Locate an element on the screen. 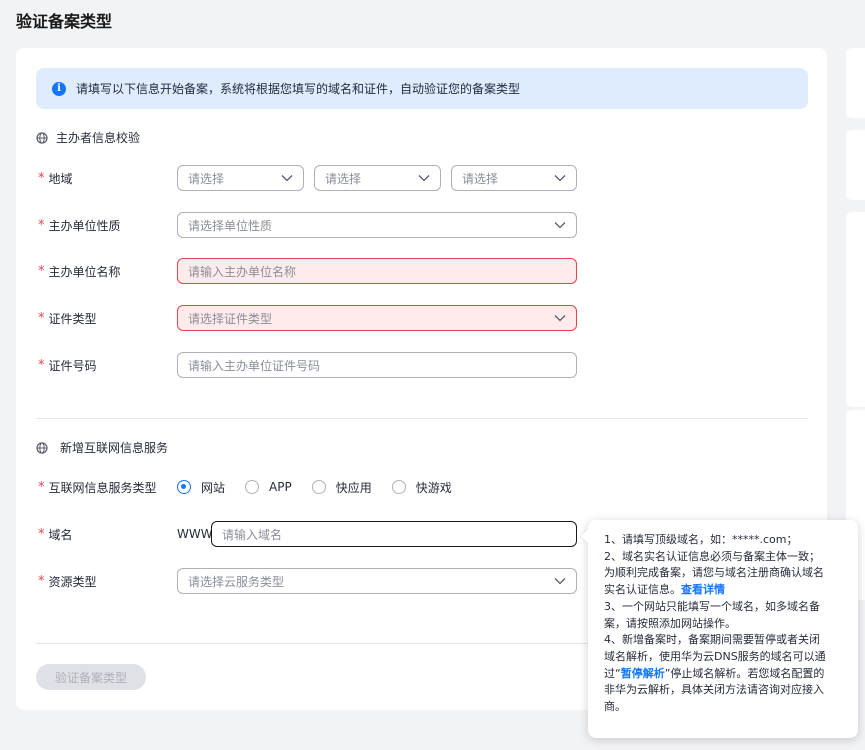  select-org-type: 请选择单位性质 is located at coordinates (377, 225).